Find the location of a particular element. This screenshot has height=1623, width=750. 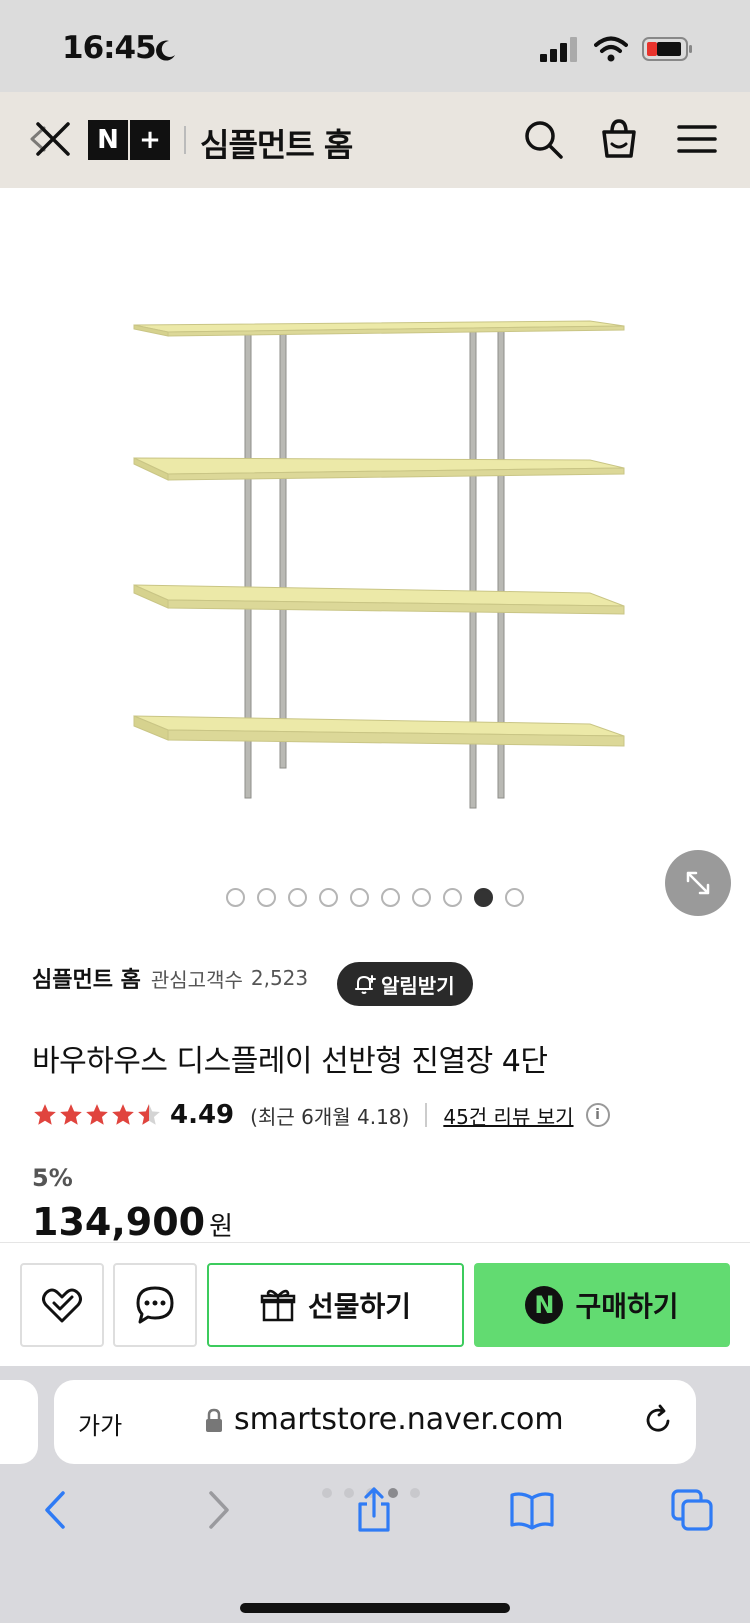

naver-plus-logo: N + is located at coordinates (130, 140).